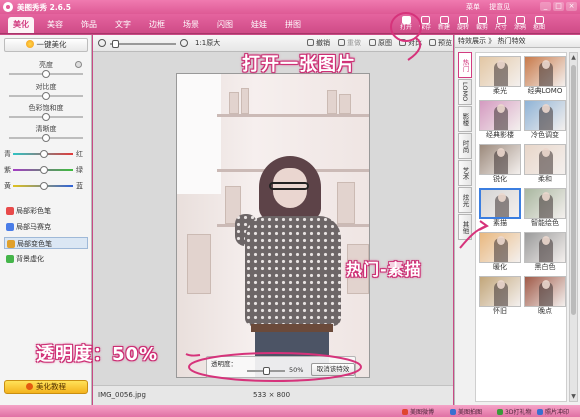 The height and width of the screenshot is (417, 580). I want to click on effect-thumbnail-figure, so click(546, 161).